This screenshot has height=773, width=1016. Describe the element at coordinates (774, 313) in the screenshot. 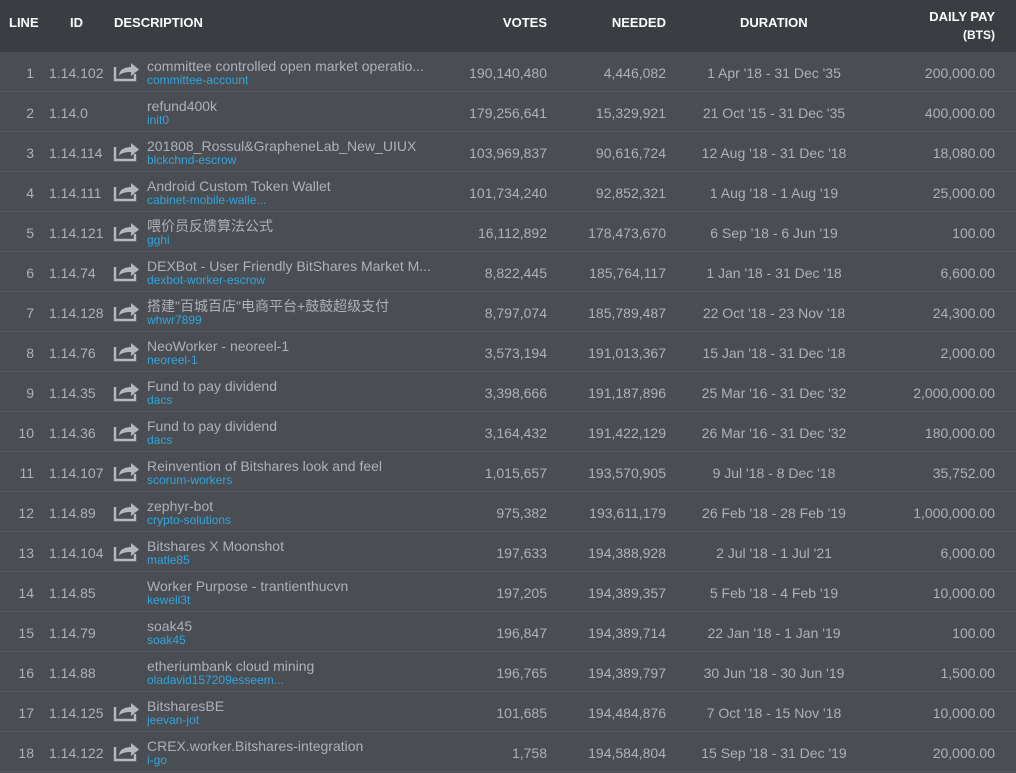

I see `row-duration: 22 Oct '18 - 23 Nov '18` at that location.